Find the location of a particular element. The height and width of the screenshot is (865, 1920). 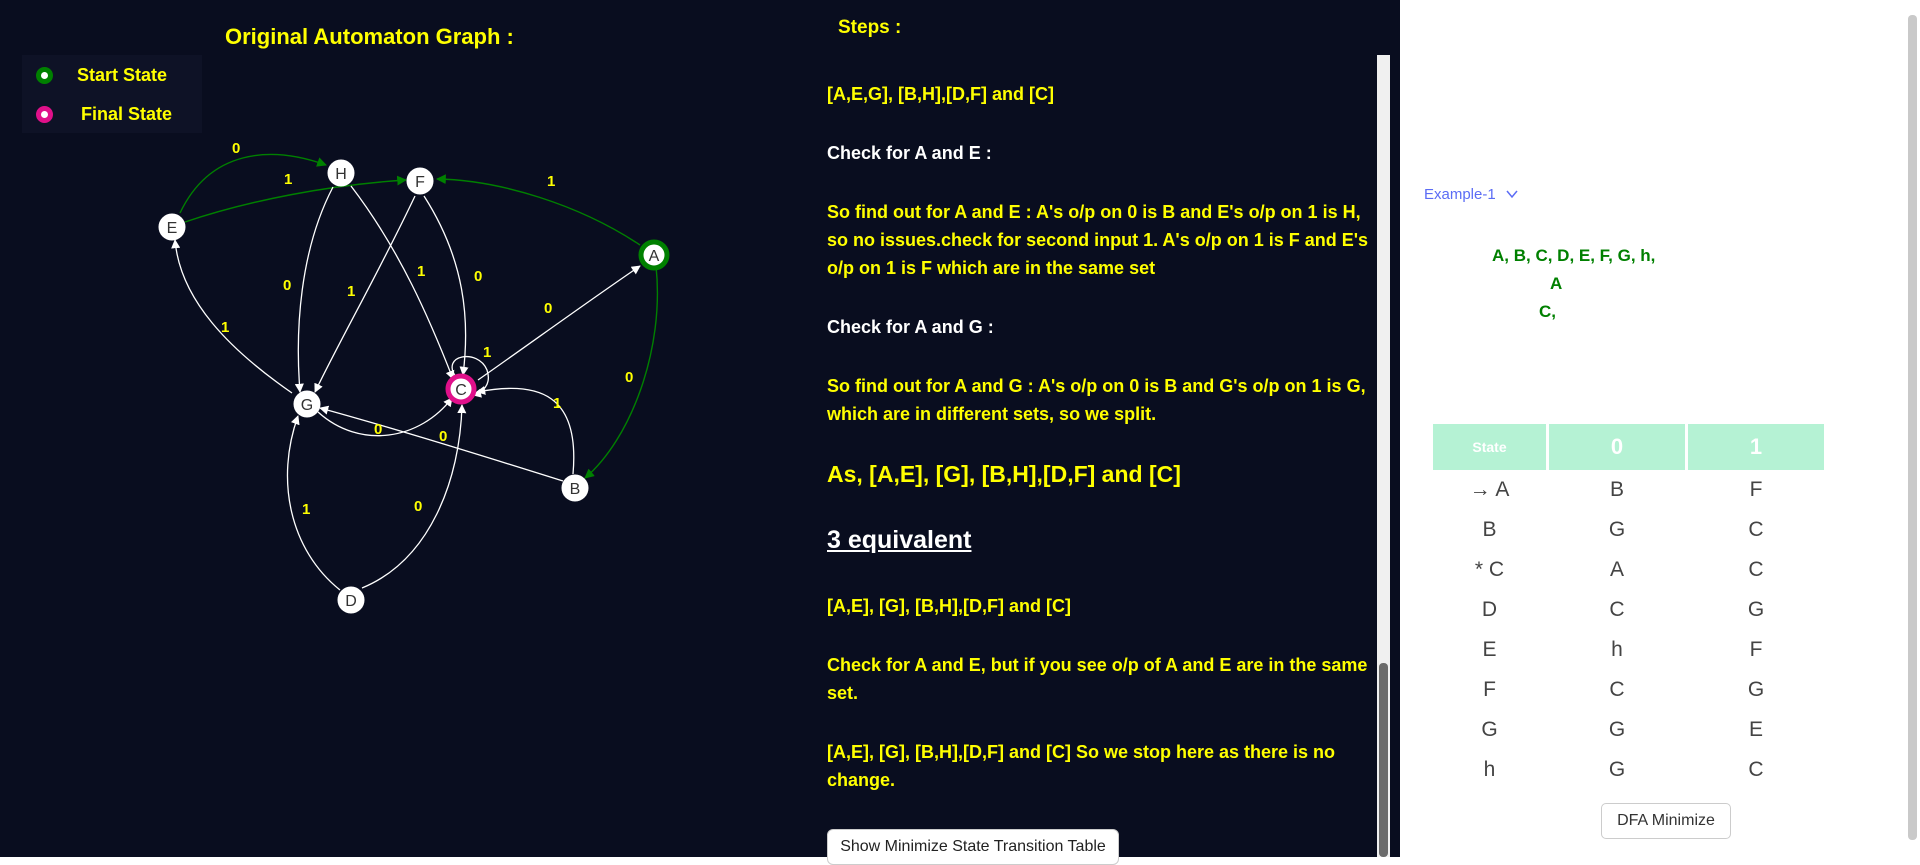

state-node-f: F is located at coordinates (420, 181).